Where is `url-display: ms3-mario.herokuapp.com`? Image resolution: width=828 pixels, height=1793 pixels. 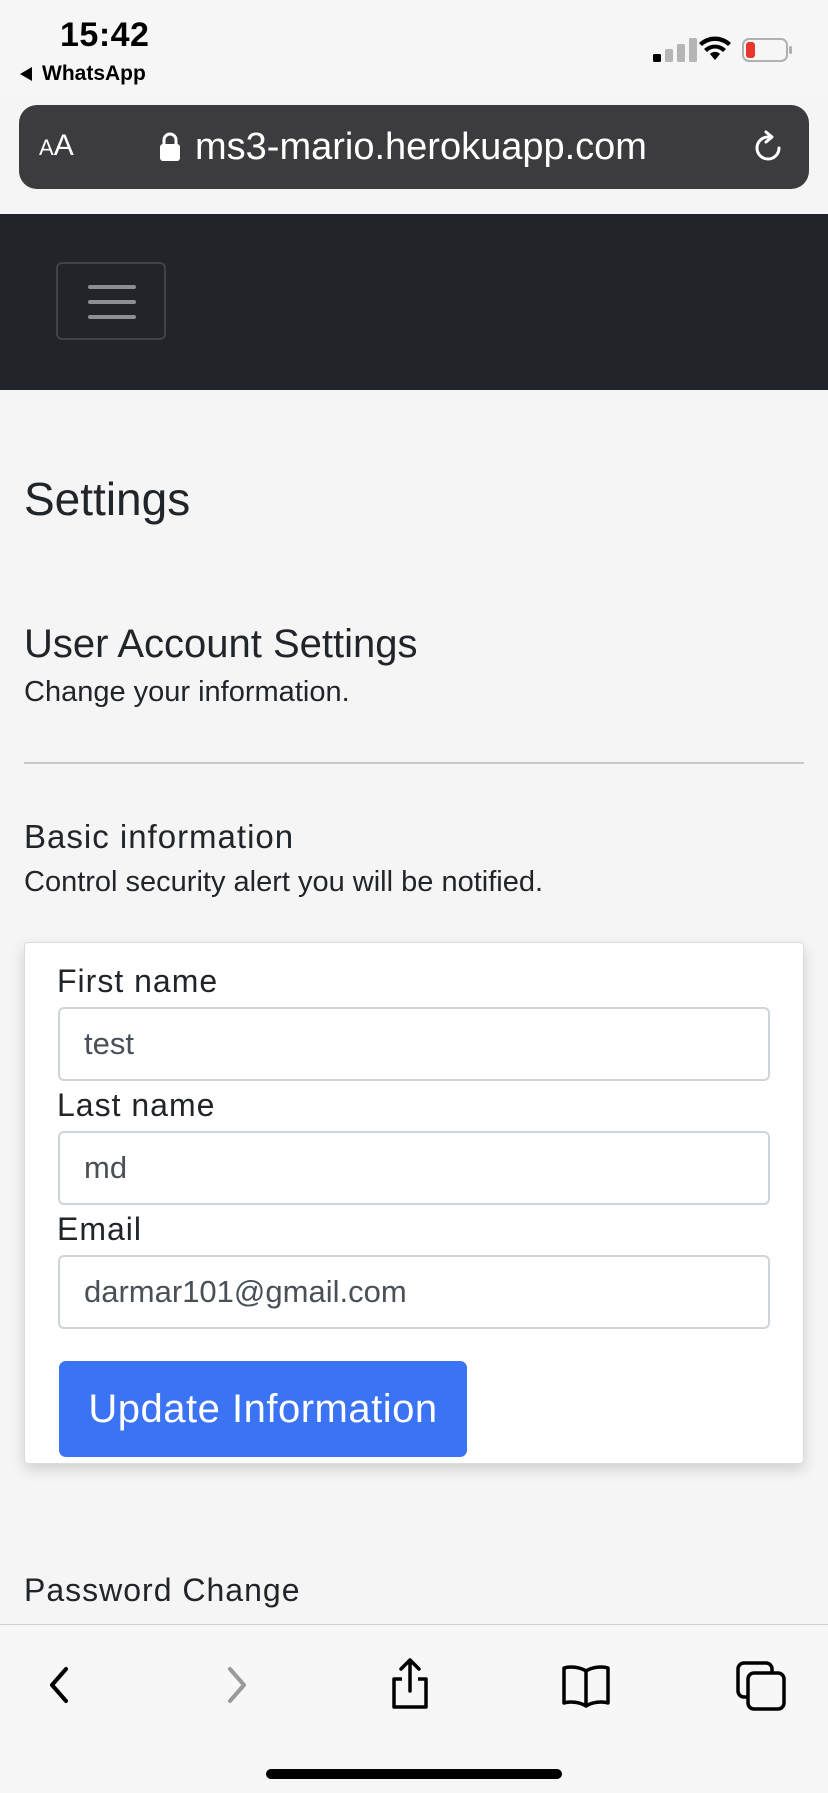 url-display: ms3-mario.herokuapp.com is located at coordinates (403, 147).